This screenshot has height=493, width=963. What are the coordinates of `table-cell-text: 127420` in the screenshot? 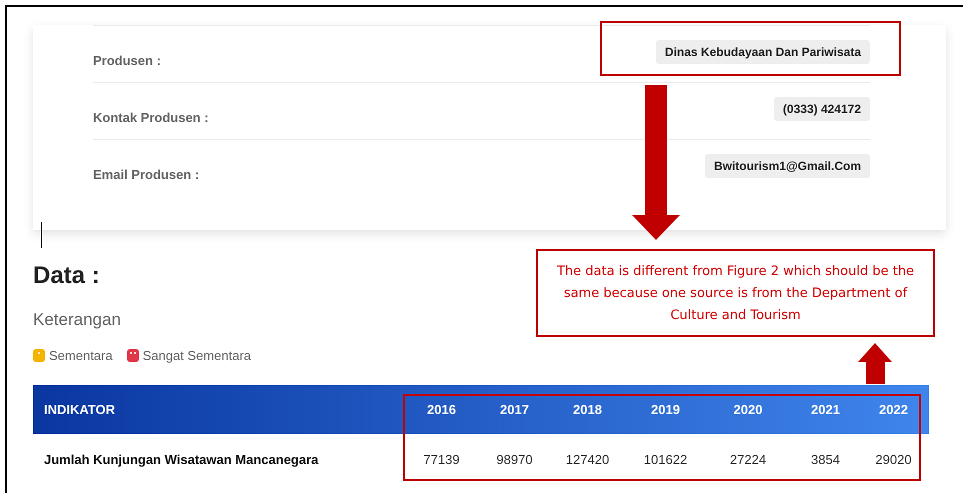 It's located at (587, 459).